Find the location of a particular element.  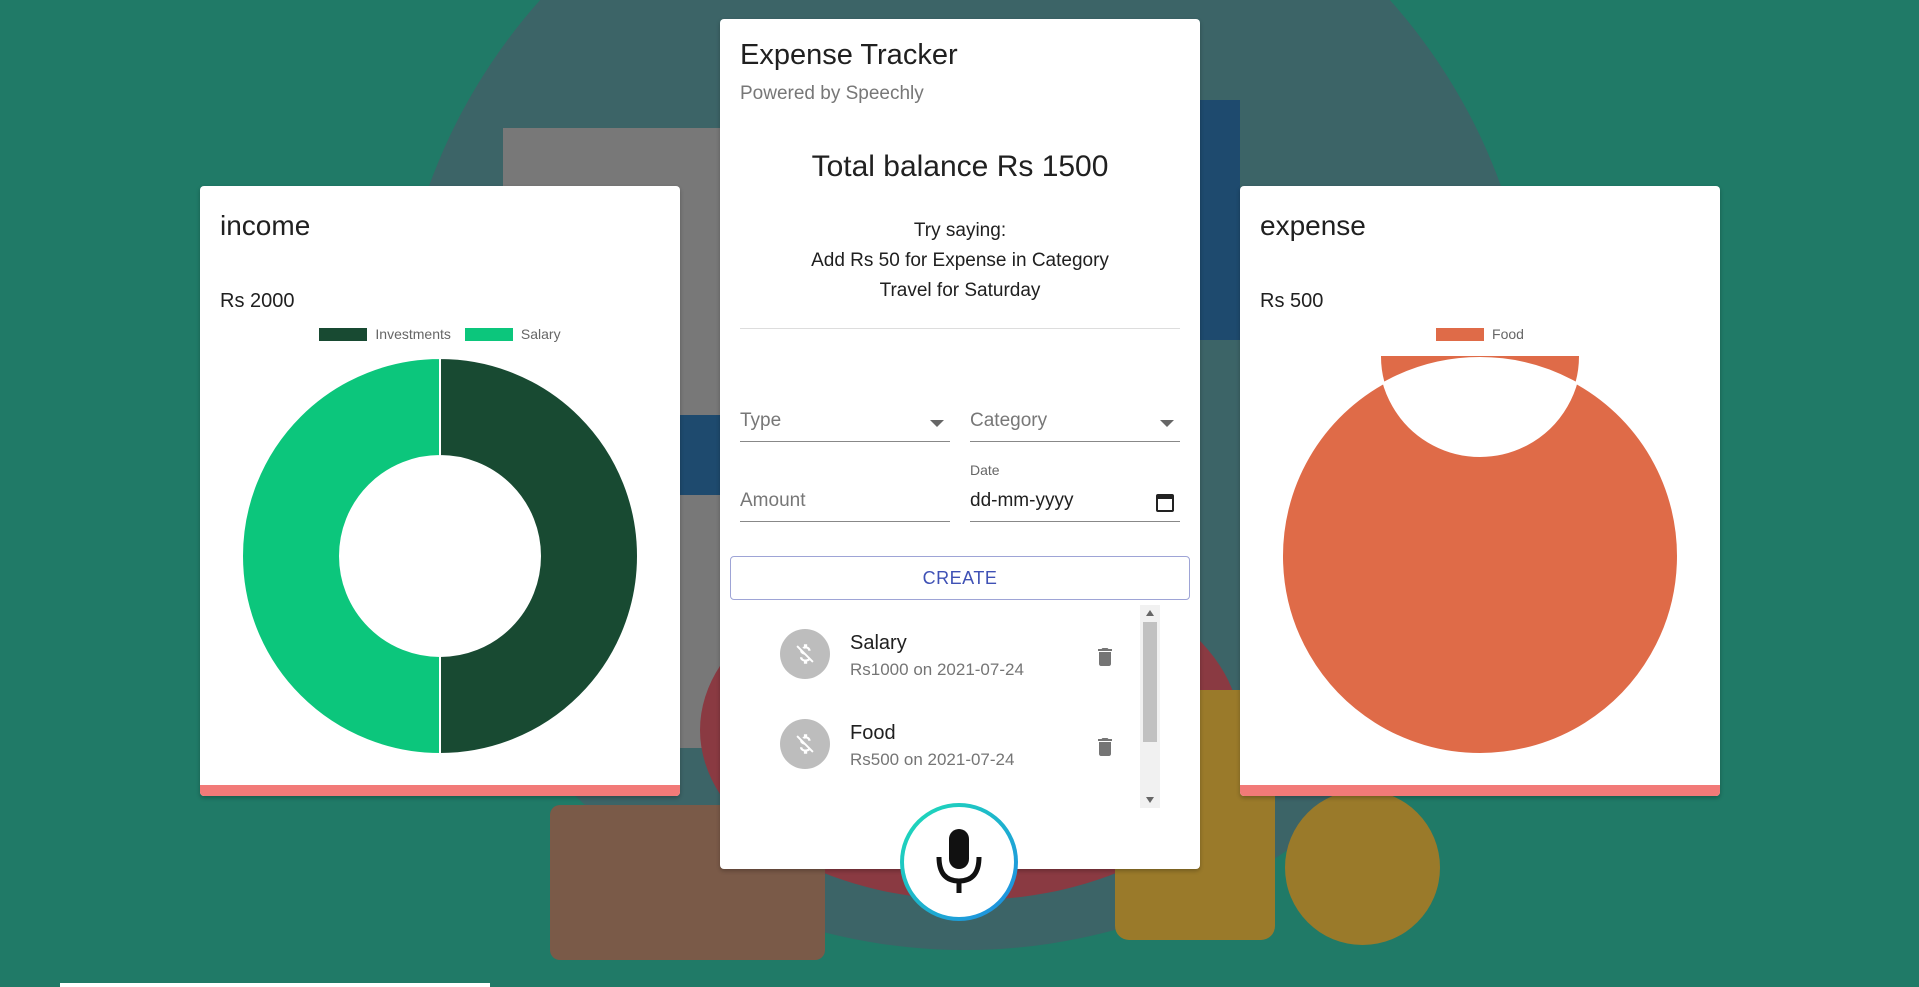

income-legend: Investments Salary is located at coordinates (440, 334).